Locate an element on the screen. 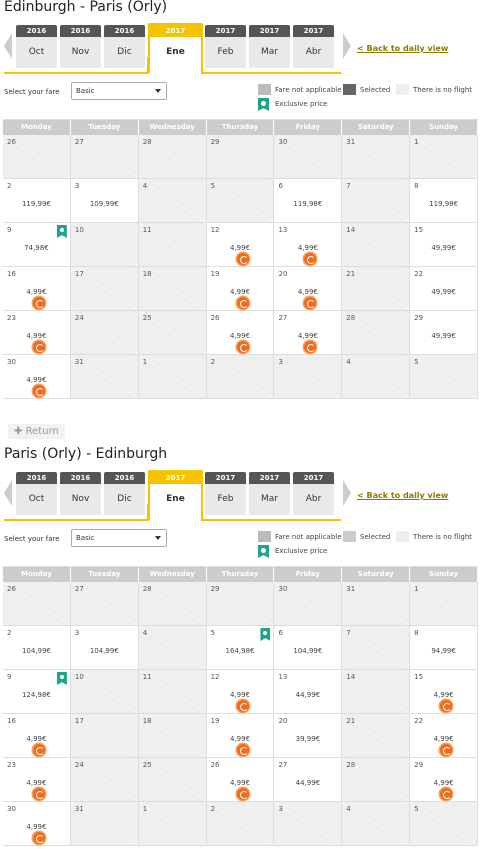 This screenshot has width=482, height=849. fare-select-label: Select your fare is located at coordinates (32, 92).